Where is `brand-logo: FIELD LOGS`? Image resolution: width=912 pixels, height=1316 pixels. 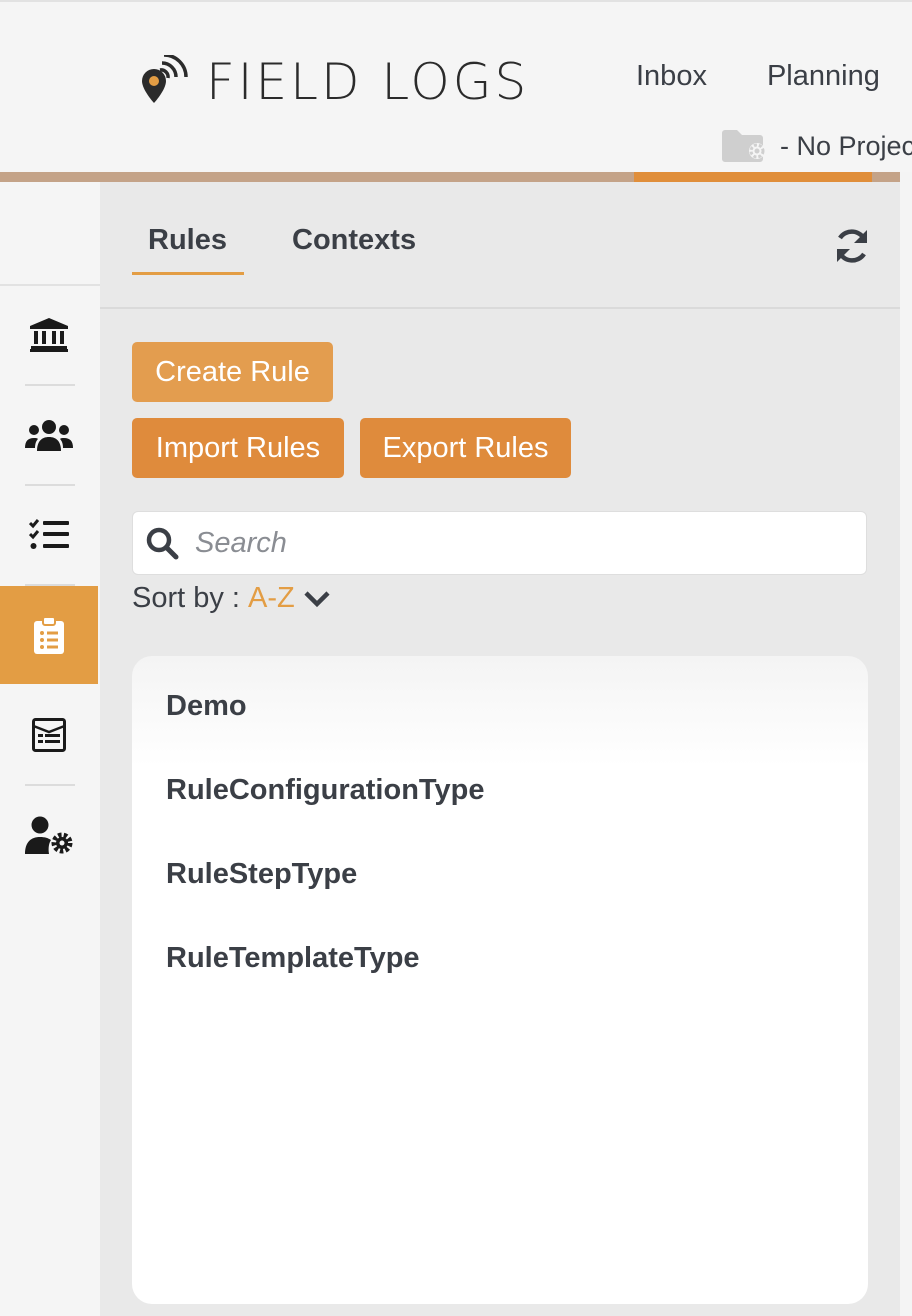 brand-logo: FIELD LOGS is located at coordinates (334, 82).